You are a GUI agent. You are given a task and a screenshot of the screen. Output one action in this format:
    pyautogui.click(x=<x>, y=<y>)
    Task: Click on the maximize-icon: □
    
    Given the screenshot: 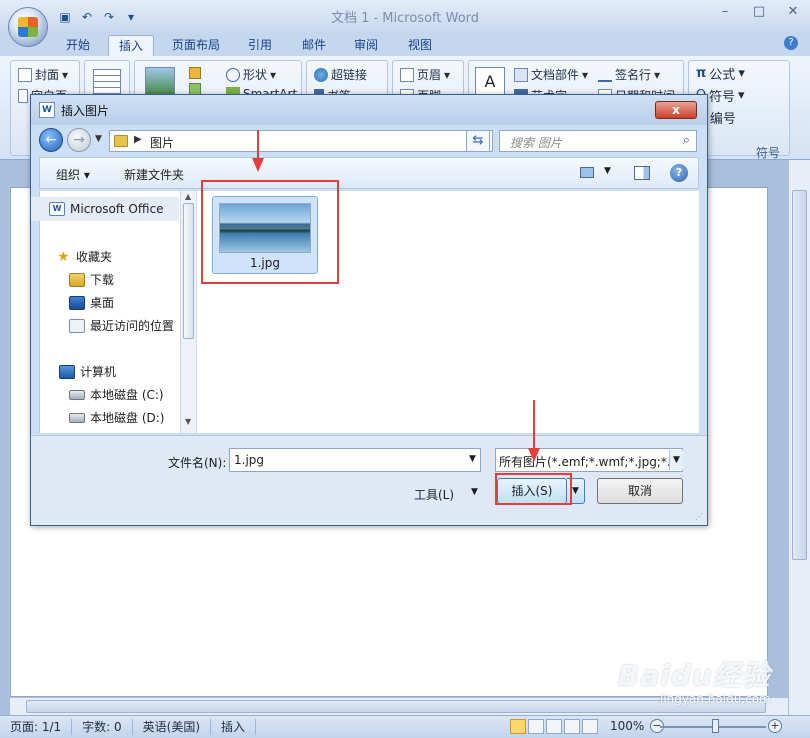 What is the action you would take?
    pyautogui.click(x=759, y=11)
    